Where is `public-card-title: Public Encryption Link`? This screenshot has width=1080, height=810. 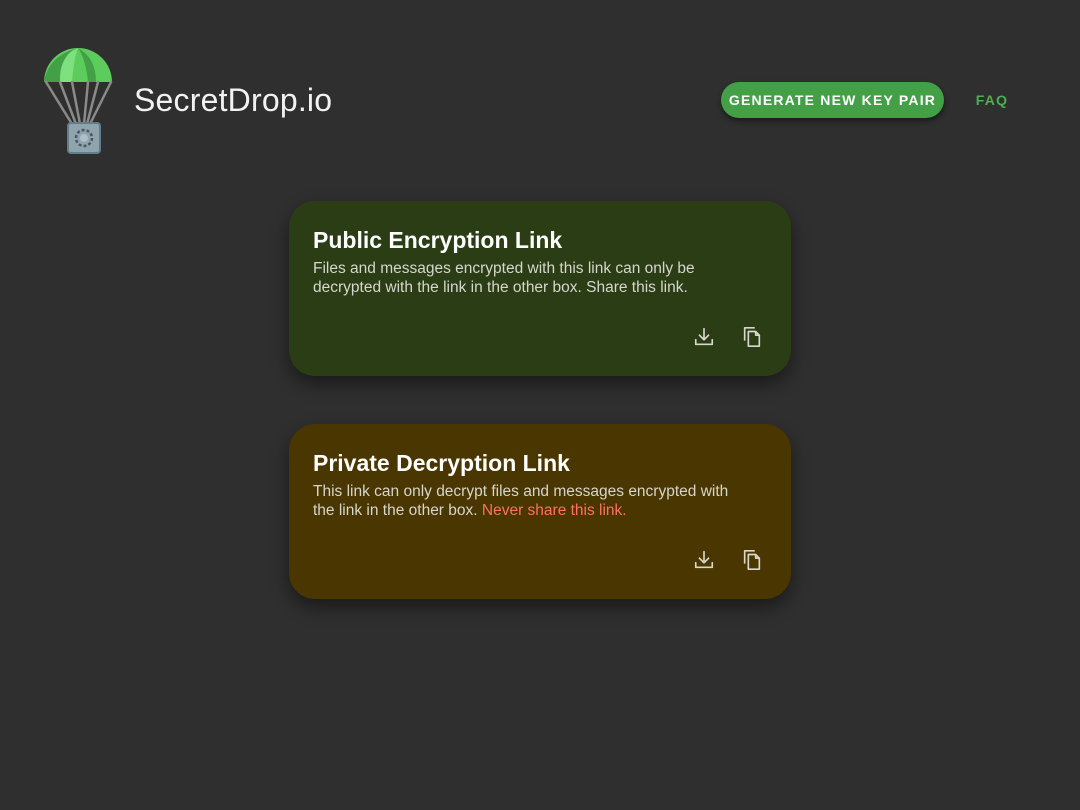 public-card-title: Public Encryption Link is located at coordinates (438, 240).